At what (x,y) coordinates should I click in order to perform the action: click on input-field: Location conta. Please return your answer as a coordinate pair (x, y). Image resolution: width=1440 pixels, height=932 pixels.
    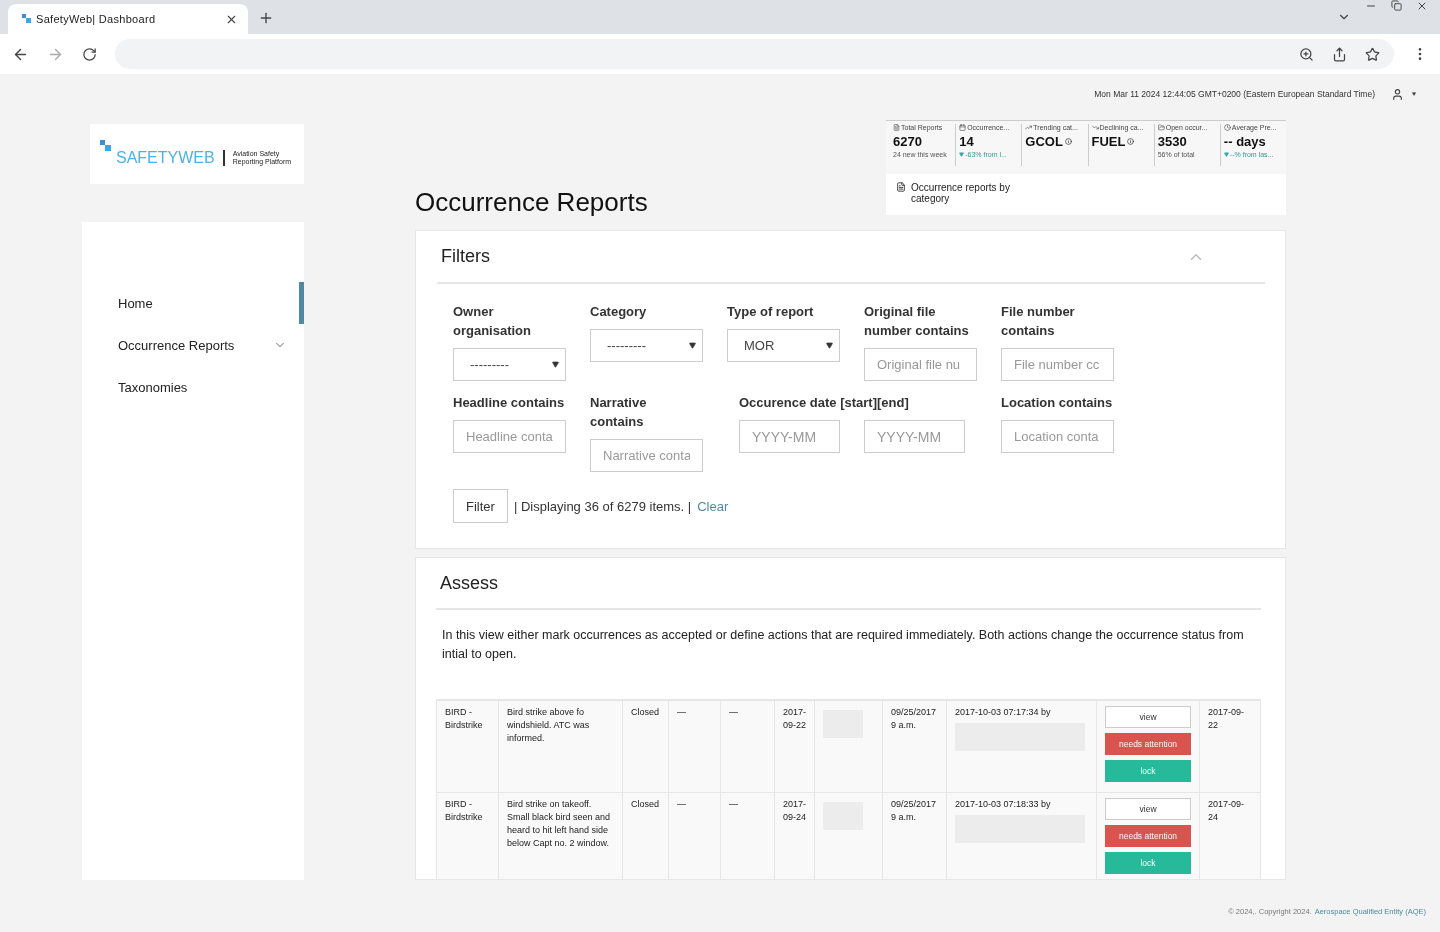
    Looking at the image, I should click on (1057, 436).